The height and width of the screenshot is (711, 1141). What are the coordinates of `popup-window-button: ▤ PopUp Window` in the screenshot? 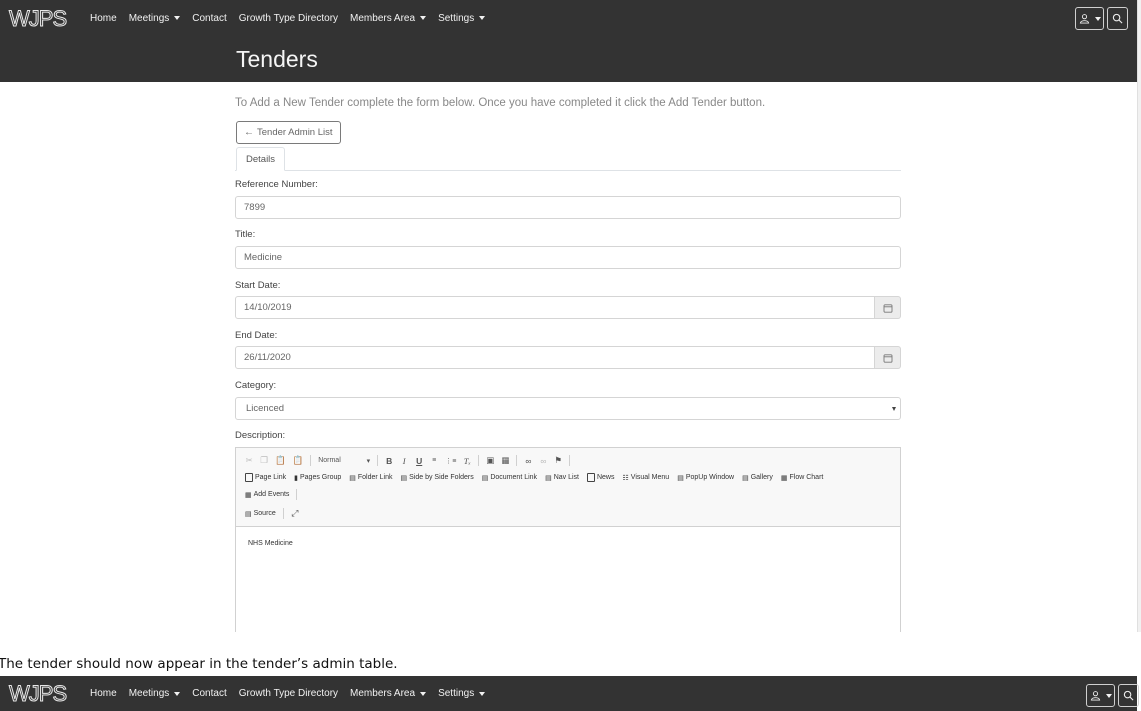 It's located at (705, 478).